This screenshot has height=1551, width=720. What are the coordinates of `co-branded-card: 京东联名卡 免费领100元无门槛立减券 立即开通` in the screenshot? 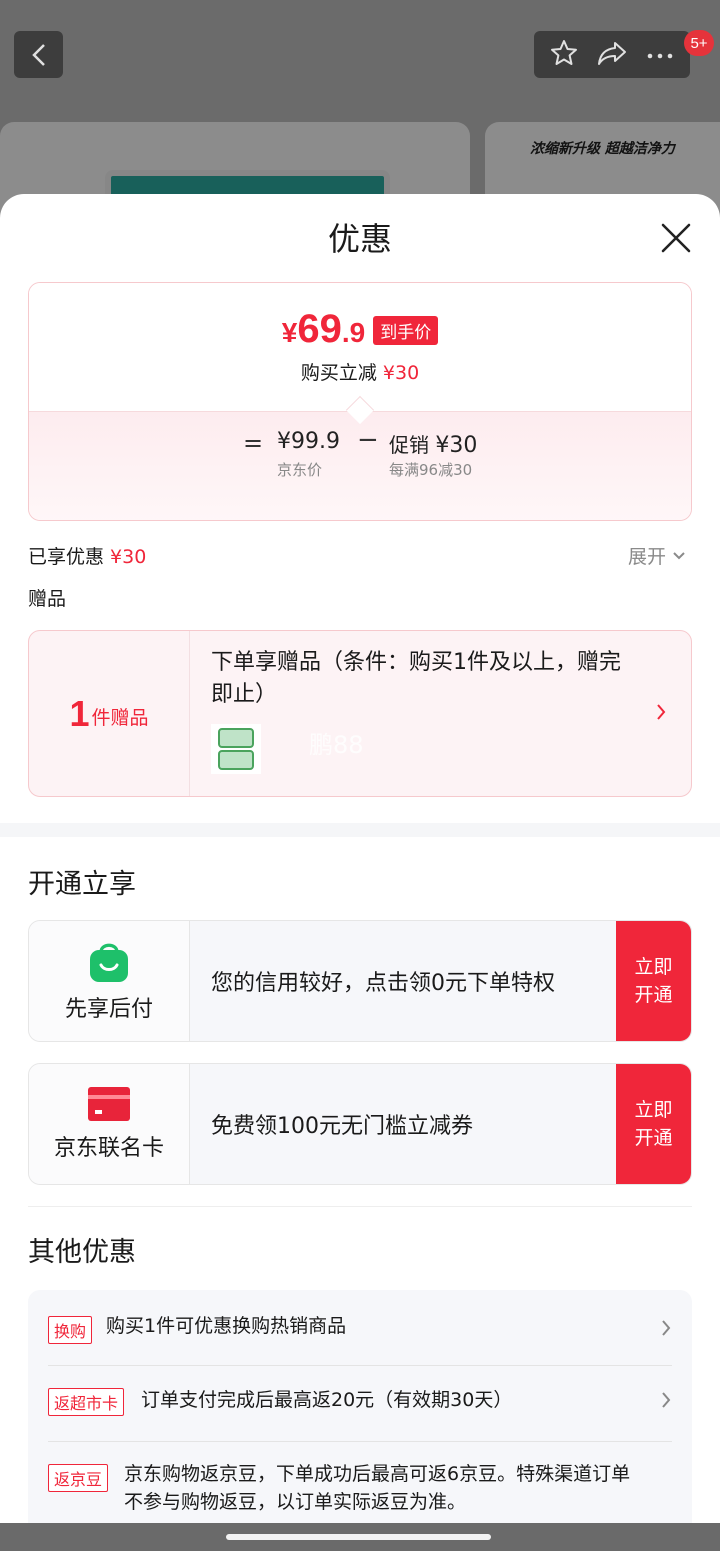 It's located at (360, 1124).